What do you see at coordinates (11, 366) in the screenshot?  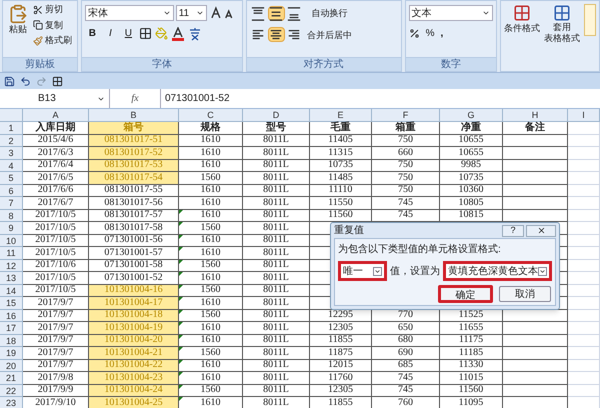 I see `row-header: 20` at bounding box center [11, 366].